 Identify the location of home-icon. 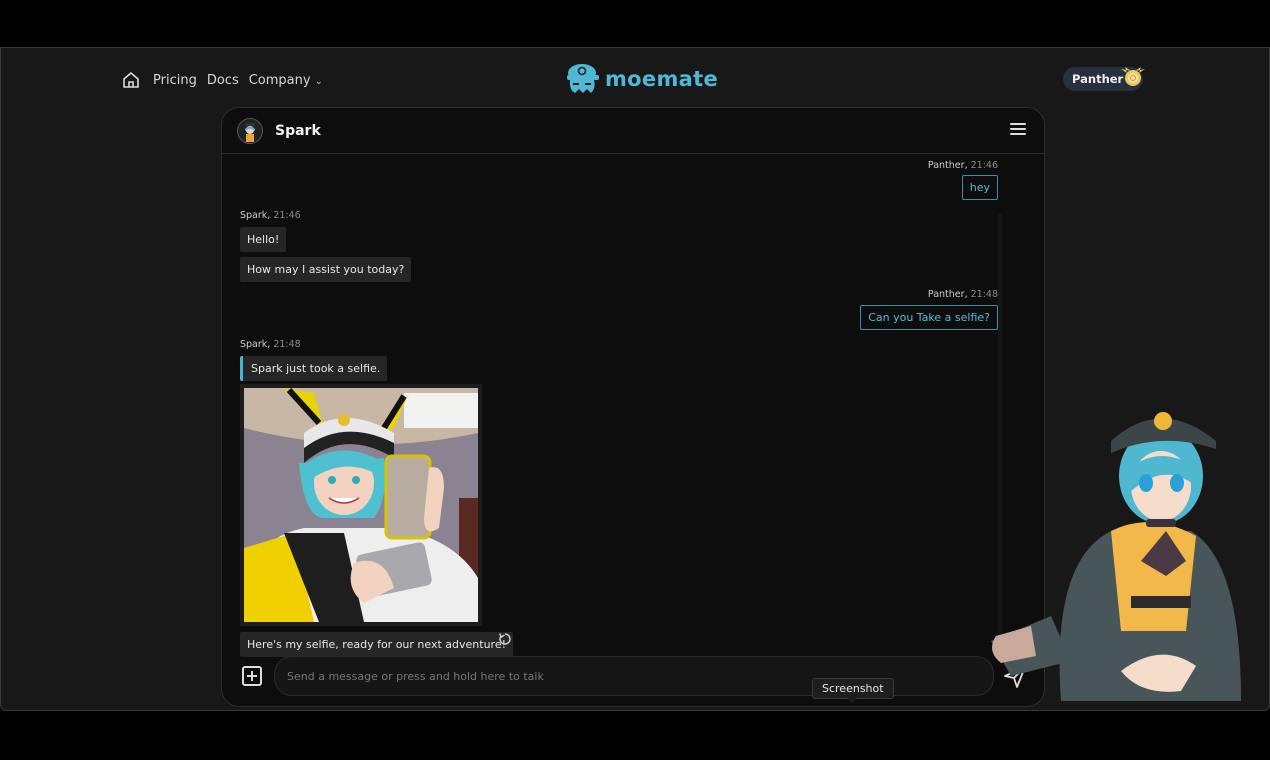
(131, 80).